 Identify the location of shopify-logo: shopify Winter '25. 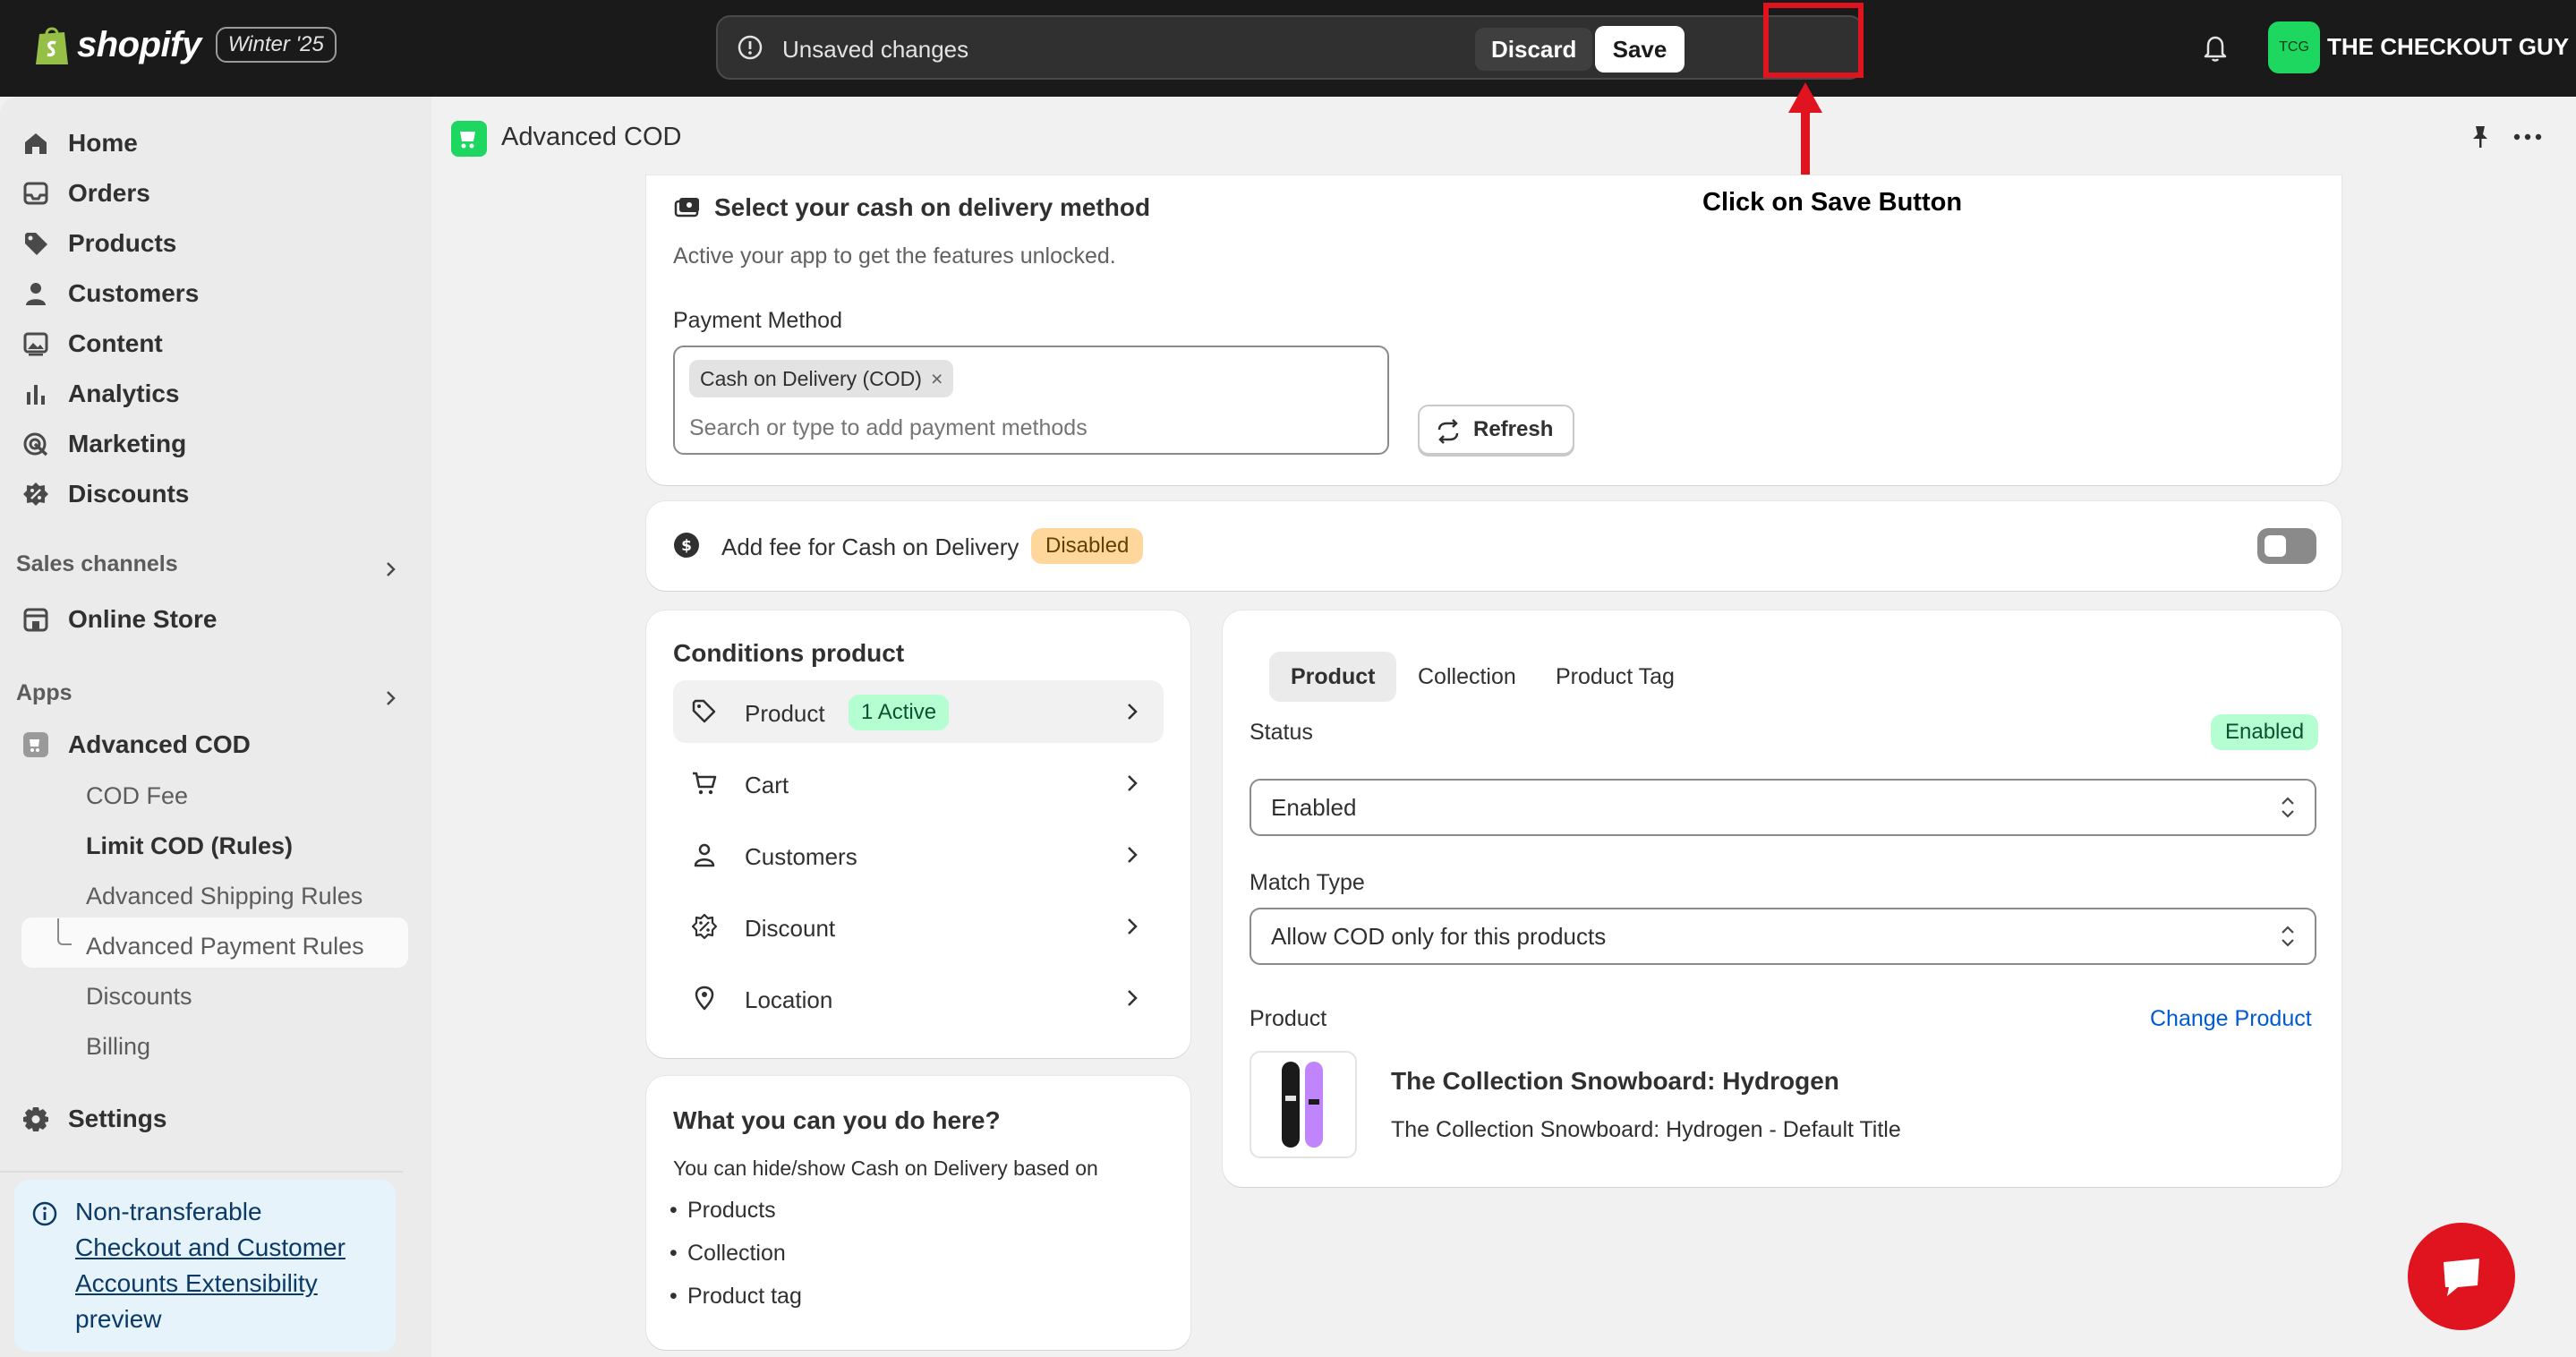
(185, 44).